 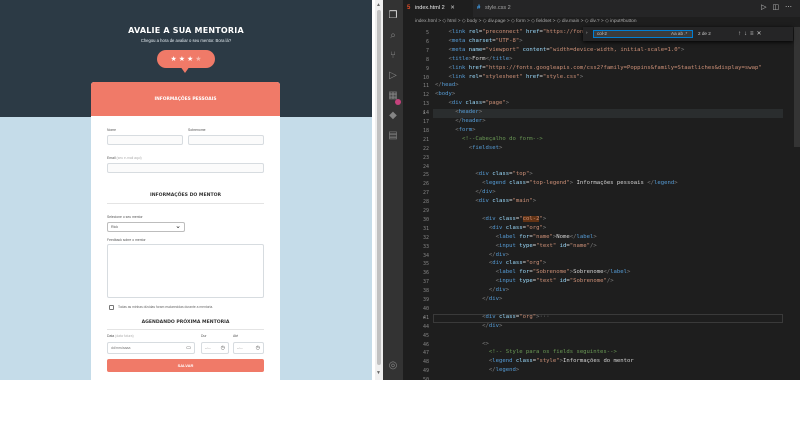 I want to click on line-number: 46, so click(x=425, y=344).